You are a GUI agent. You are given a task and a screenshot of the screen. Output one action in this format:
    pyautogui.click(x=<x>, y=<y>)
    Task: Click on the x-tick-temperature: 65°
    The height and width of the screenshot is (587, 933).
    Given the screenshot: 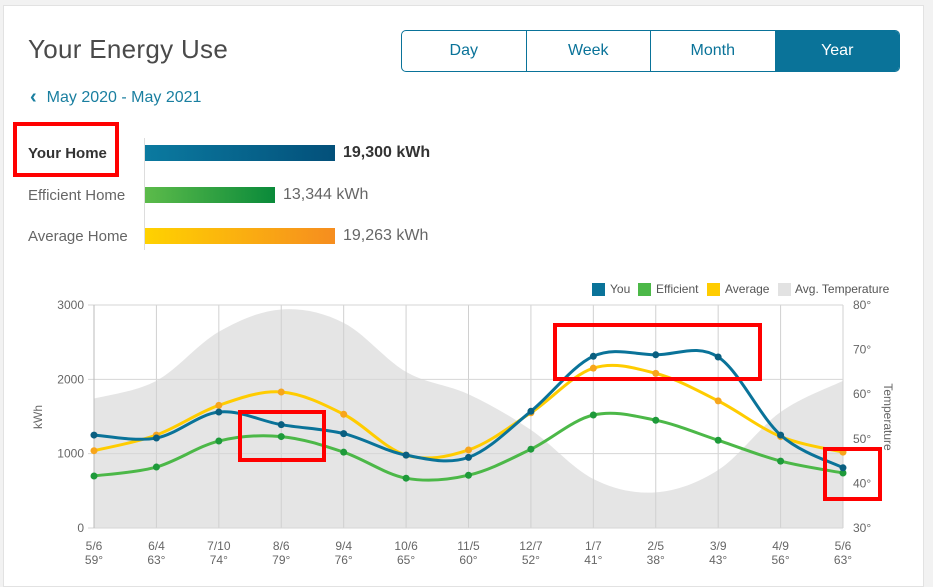 What is the action you would take?
    pyautogui.click(x=406, y=560)
    